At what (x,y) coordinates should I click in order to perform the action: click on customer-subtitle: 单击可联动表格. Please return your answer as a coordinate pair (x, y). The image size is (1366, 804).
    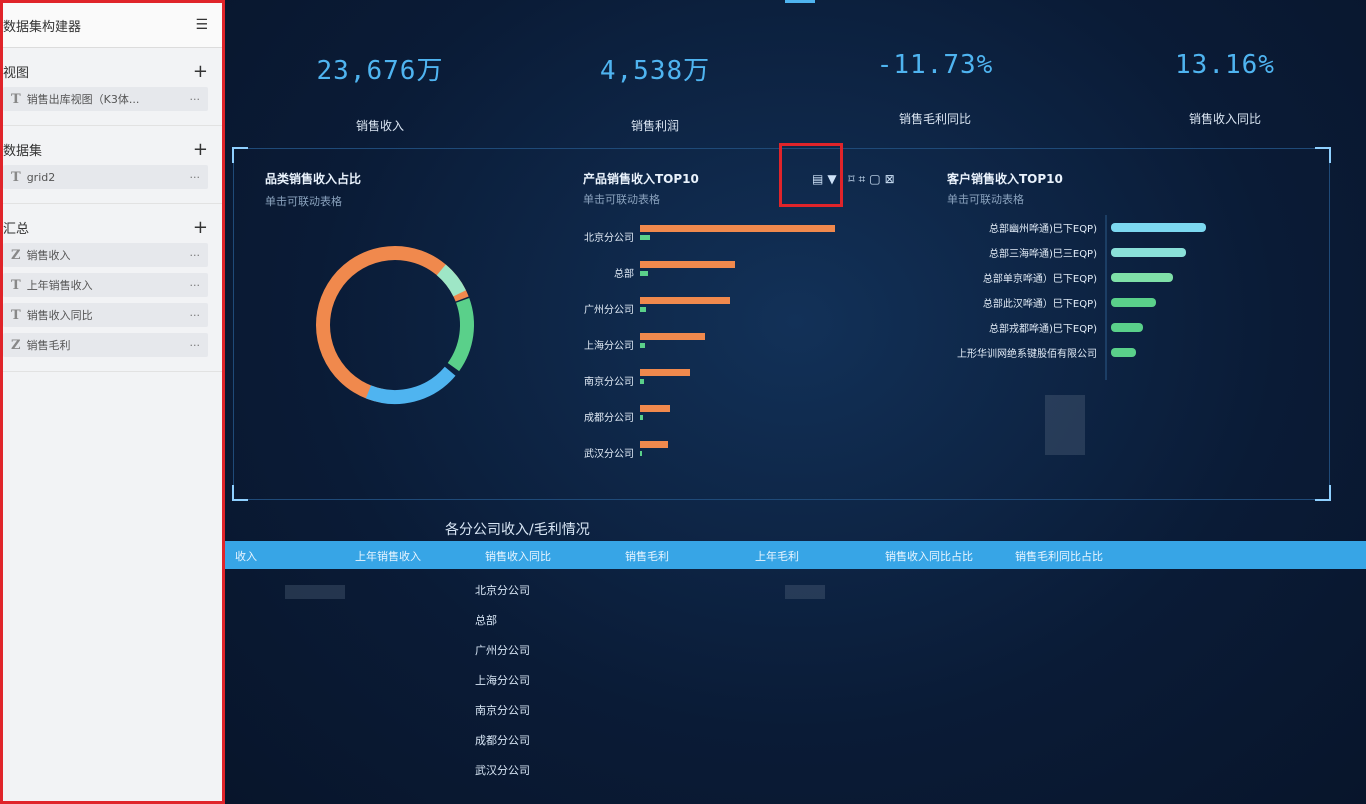
    Looking at the image, I should click on (985, 199).